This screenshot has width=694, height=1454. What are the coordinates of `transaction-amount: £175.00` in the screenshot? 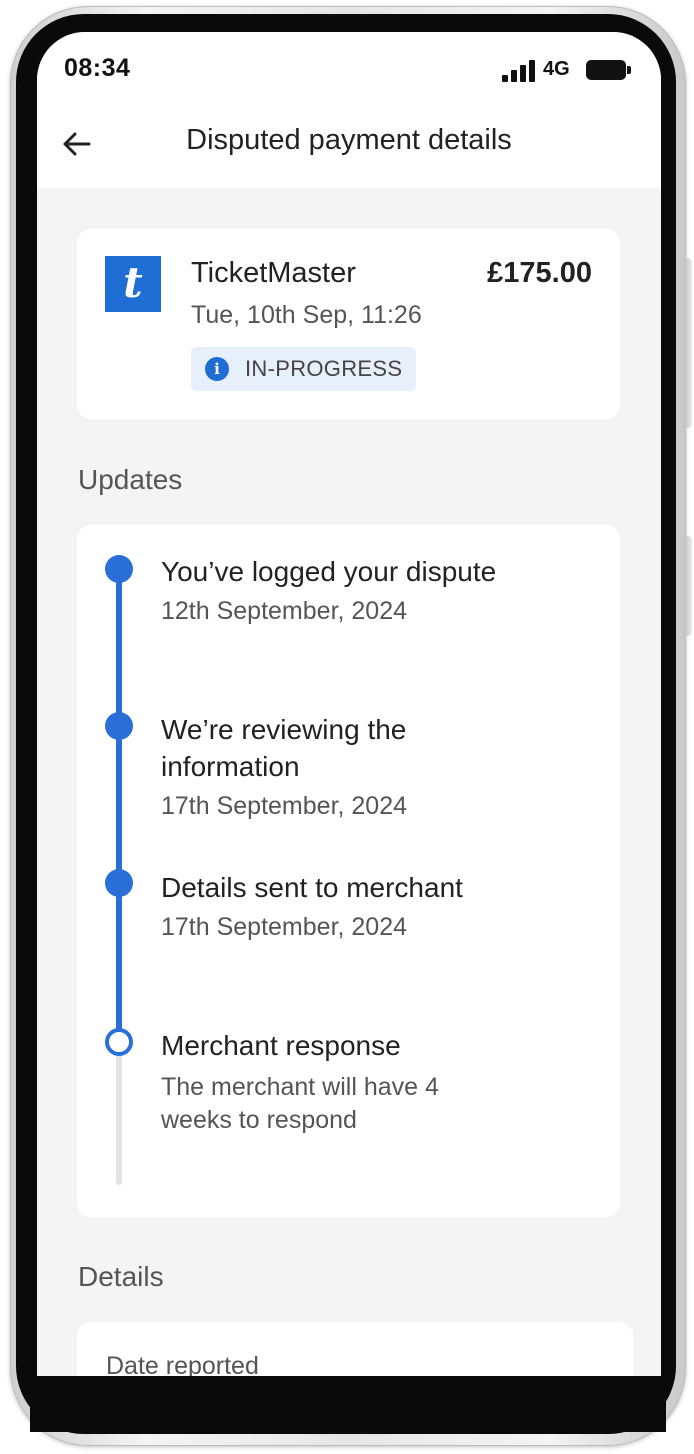 It's located at (539, 273).